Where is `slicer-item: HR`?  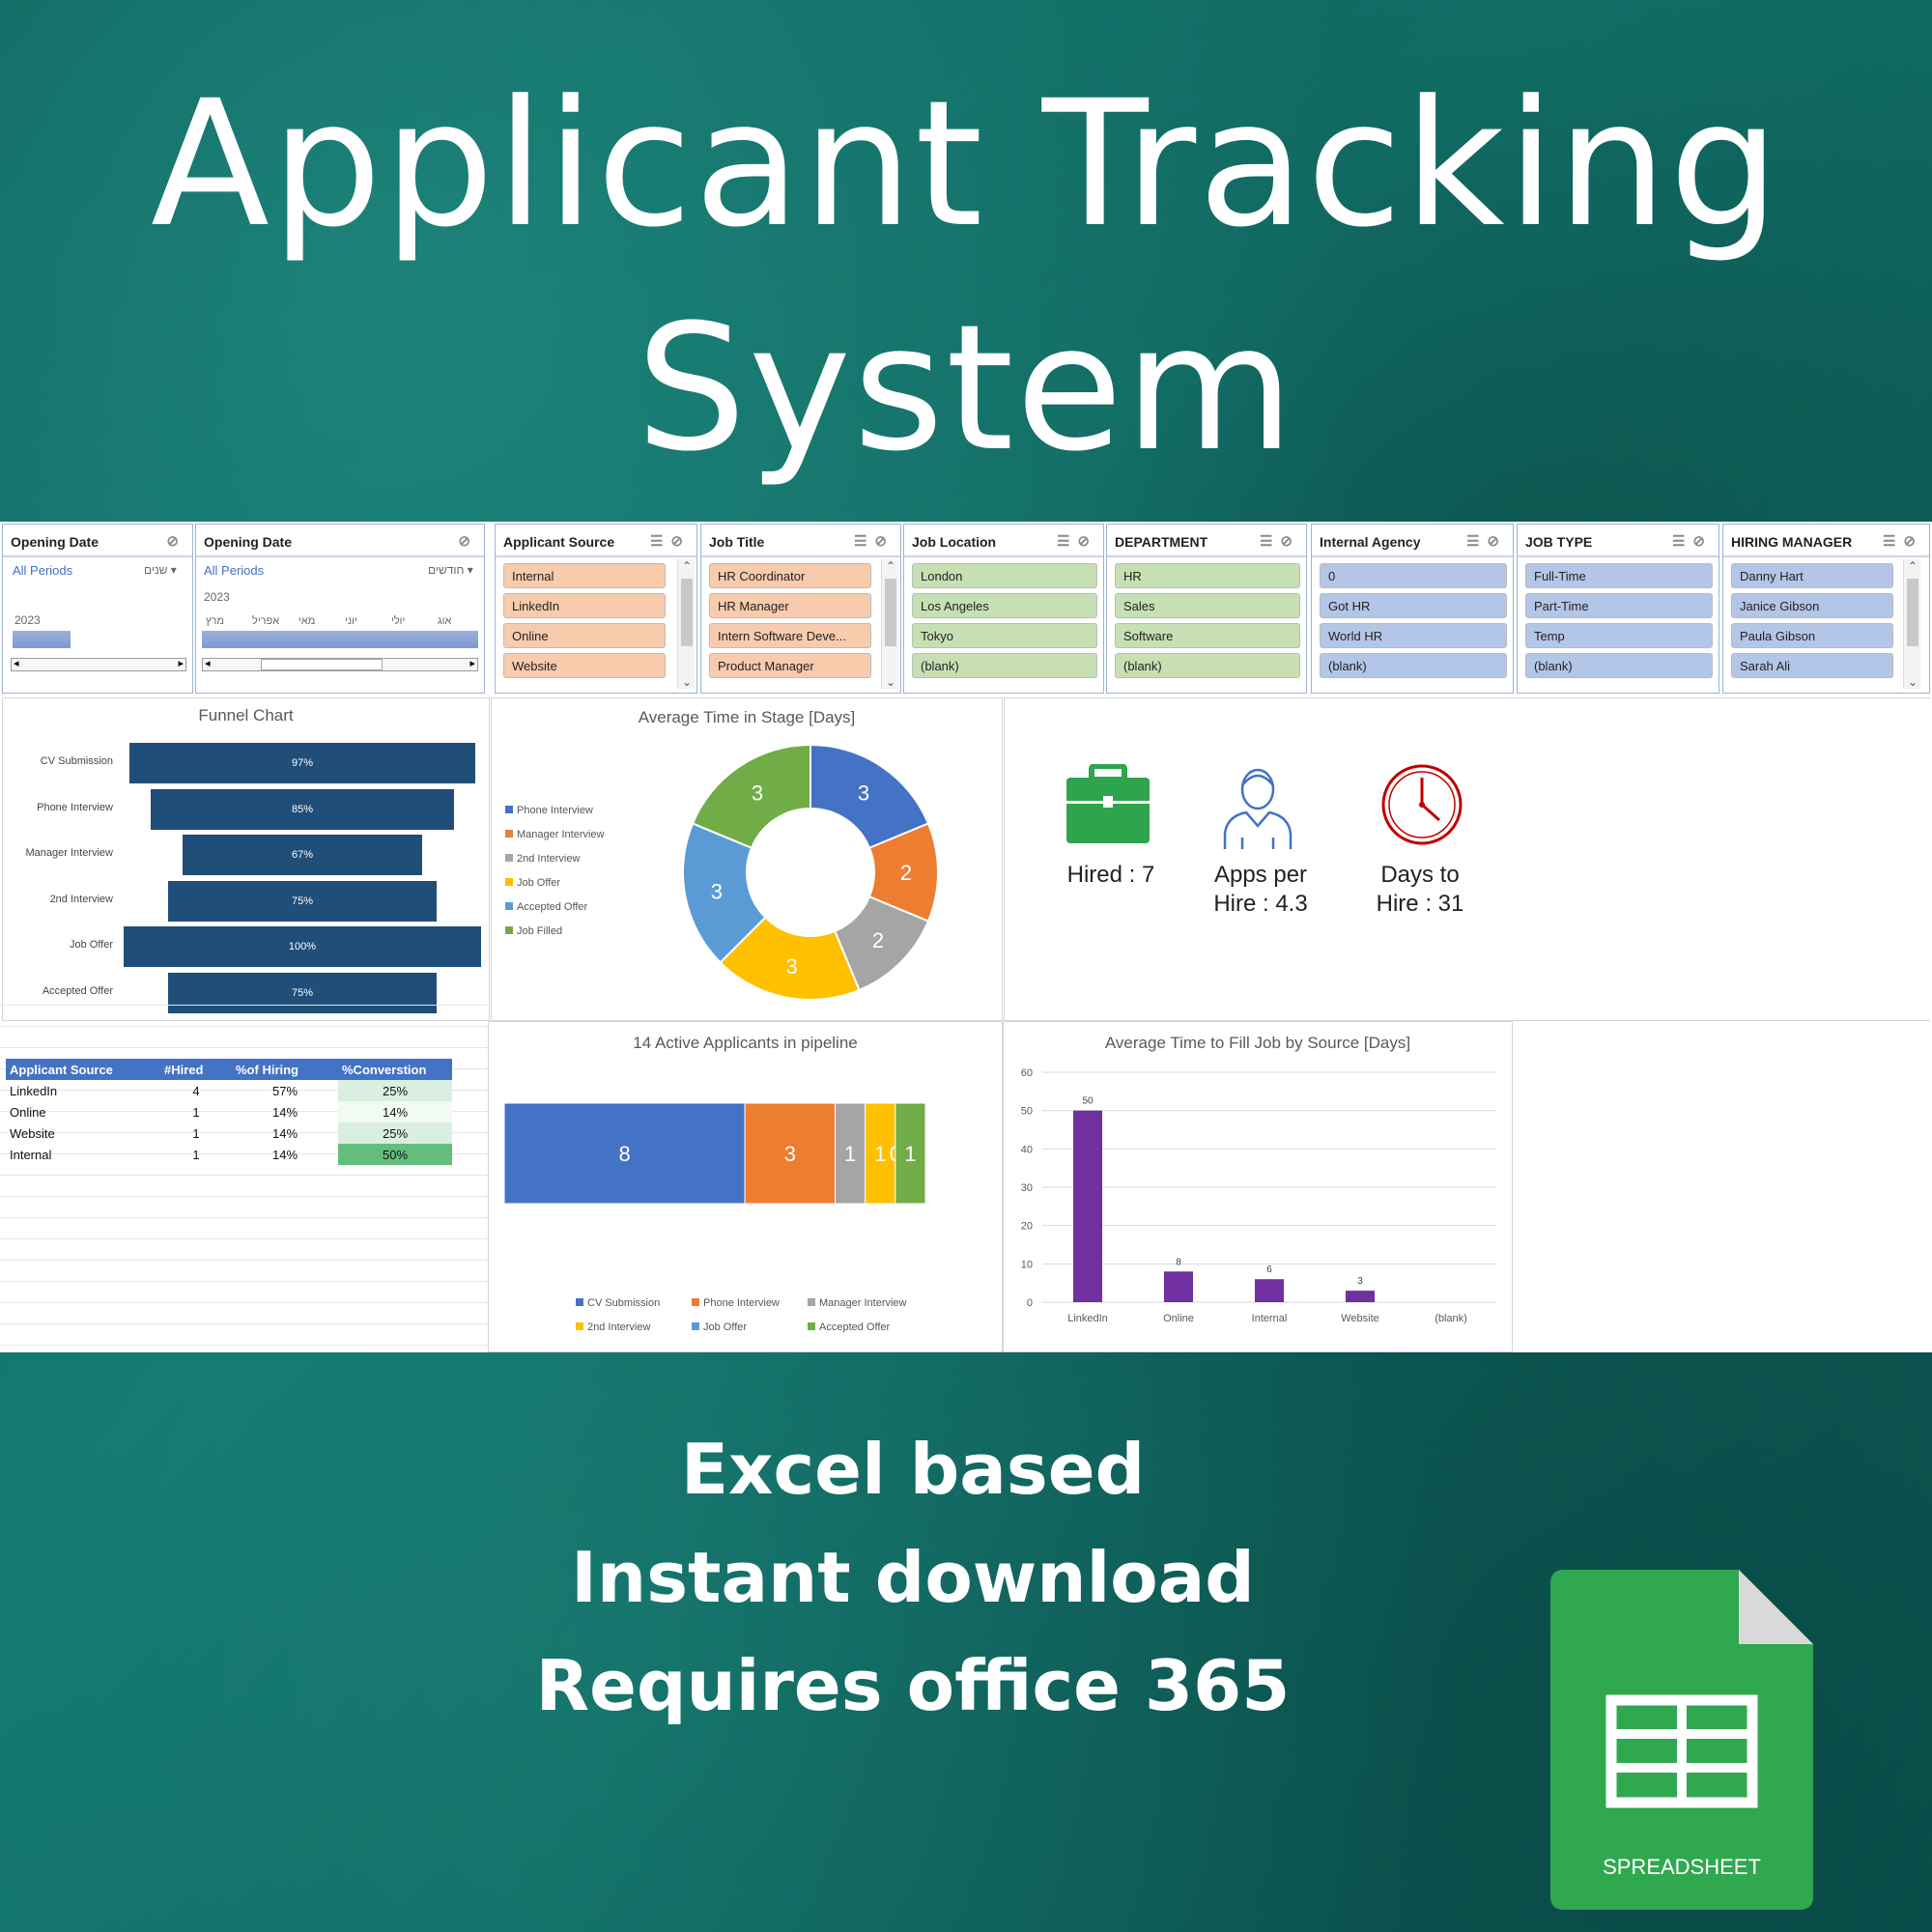
slicer-item: HR is located at coordinates (1207, 575).